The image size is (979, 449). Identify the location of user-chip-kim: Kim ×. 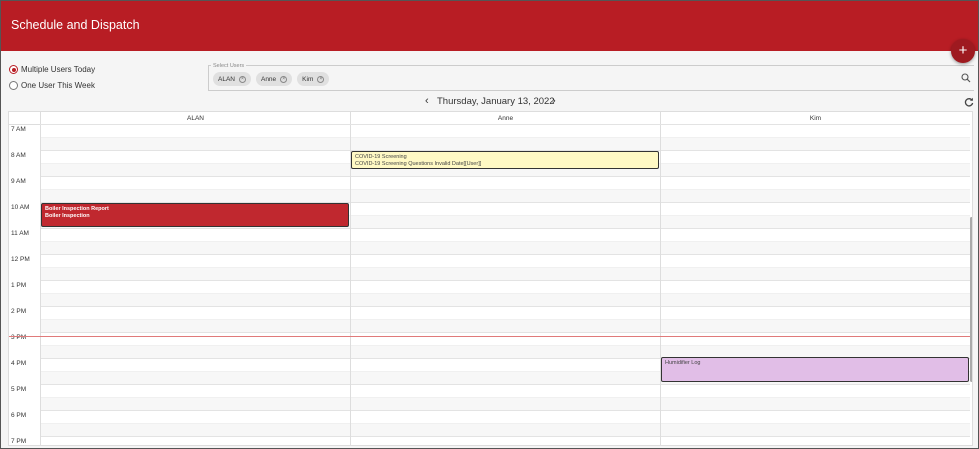
(313, 79).